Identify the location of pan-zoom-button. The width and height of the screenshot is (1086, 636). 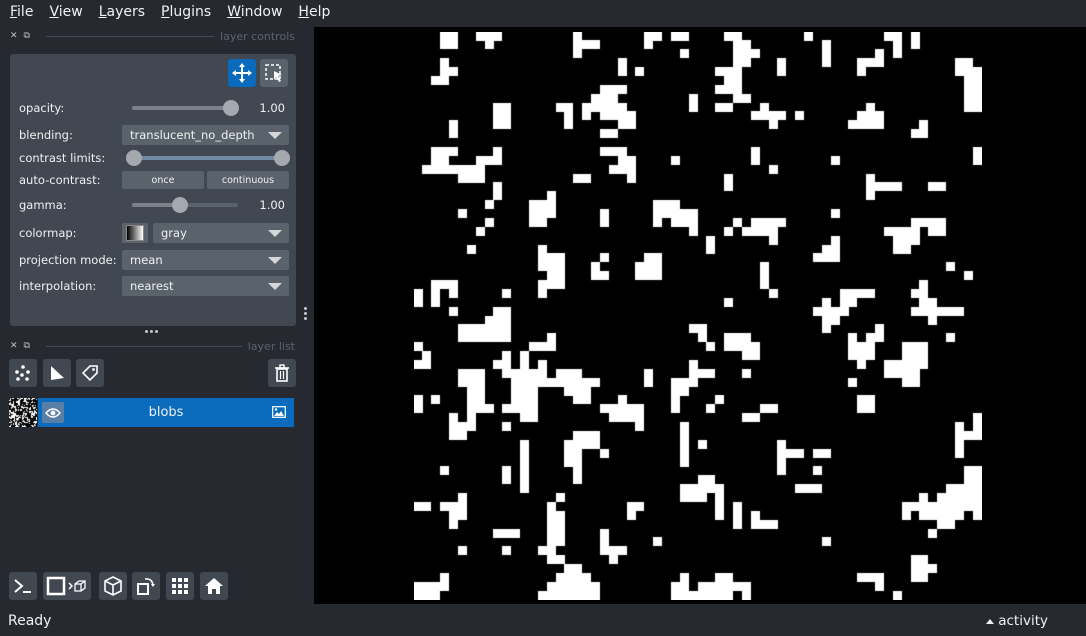
(242, 73).